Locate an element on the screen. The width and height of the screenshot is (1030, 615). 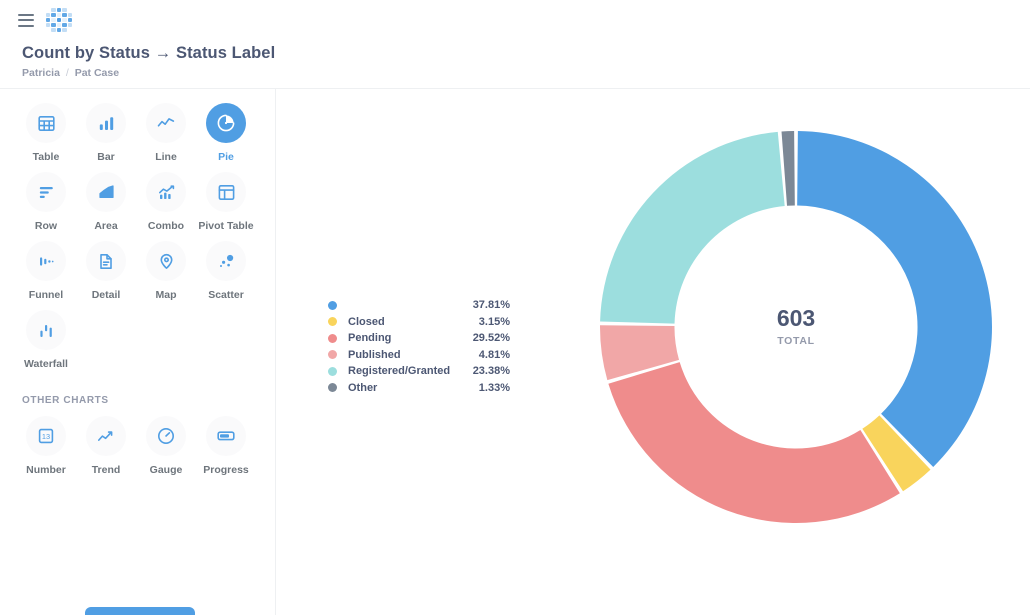
table-icon is located at coordinates (46, 123).